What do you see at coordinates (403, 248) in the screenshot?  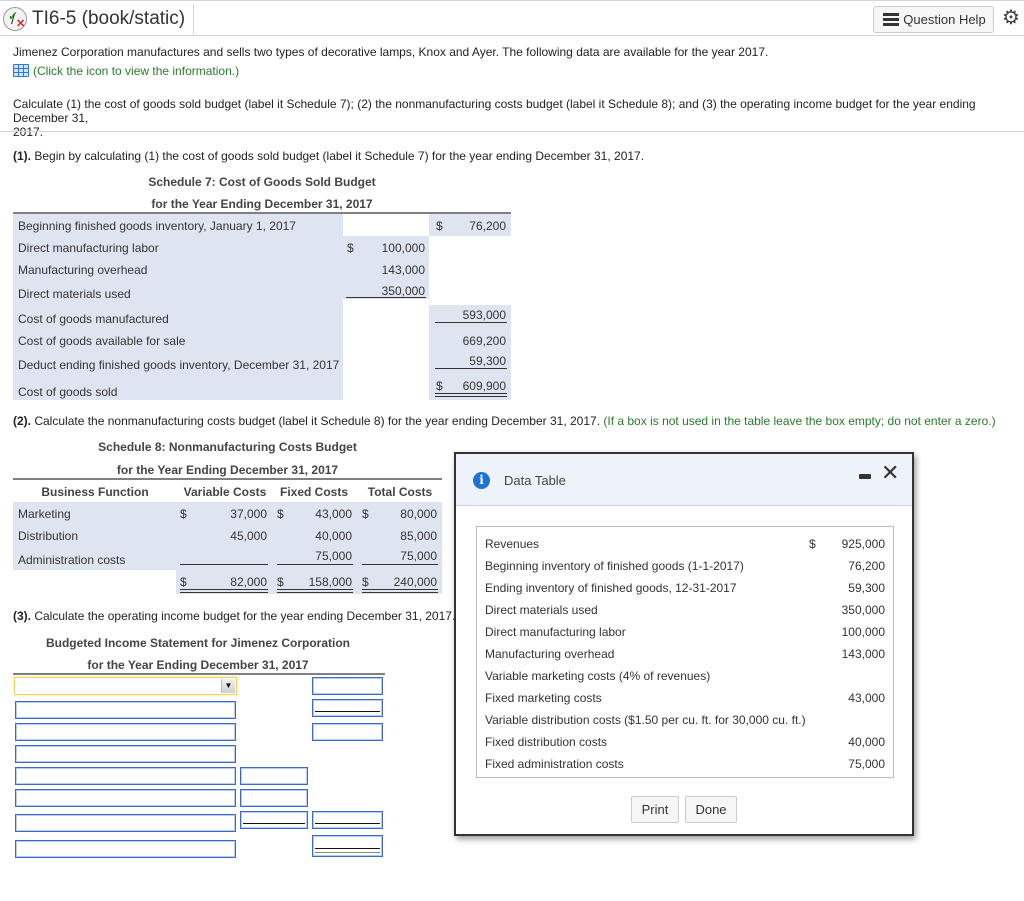 I see `value: 100,000` at bounding box center [403, 248].